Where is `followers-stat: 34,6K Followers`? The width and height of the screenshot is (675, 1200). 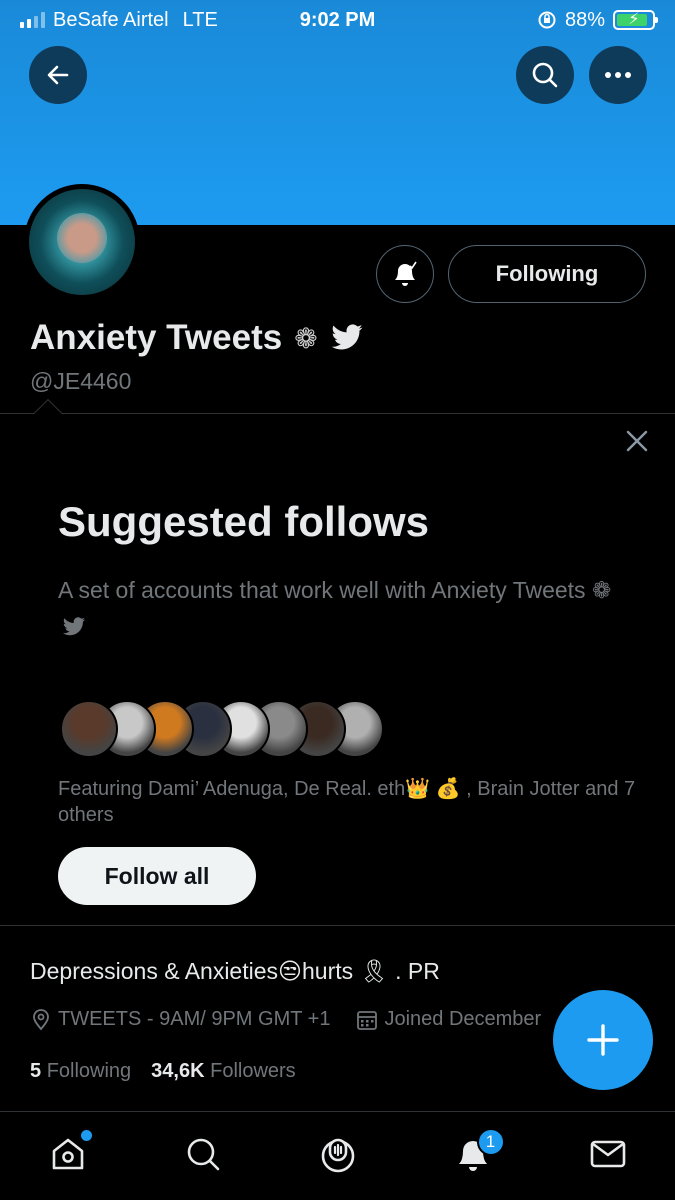 followers-stat: 34,6K Followers is located at coordinates (223, 1071).